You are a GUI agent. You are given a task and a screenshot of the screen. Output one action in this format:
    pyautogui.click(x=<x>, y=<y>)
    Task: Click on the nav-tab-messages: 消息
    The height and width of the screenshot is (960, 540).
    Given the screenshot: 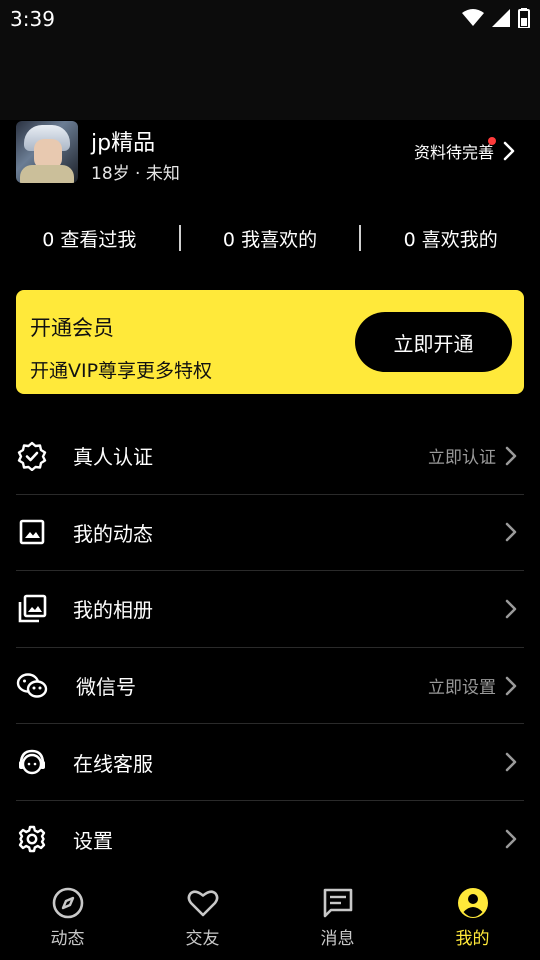 What is the action you would take?
    pyautogui.click(x=337, y=917)
    